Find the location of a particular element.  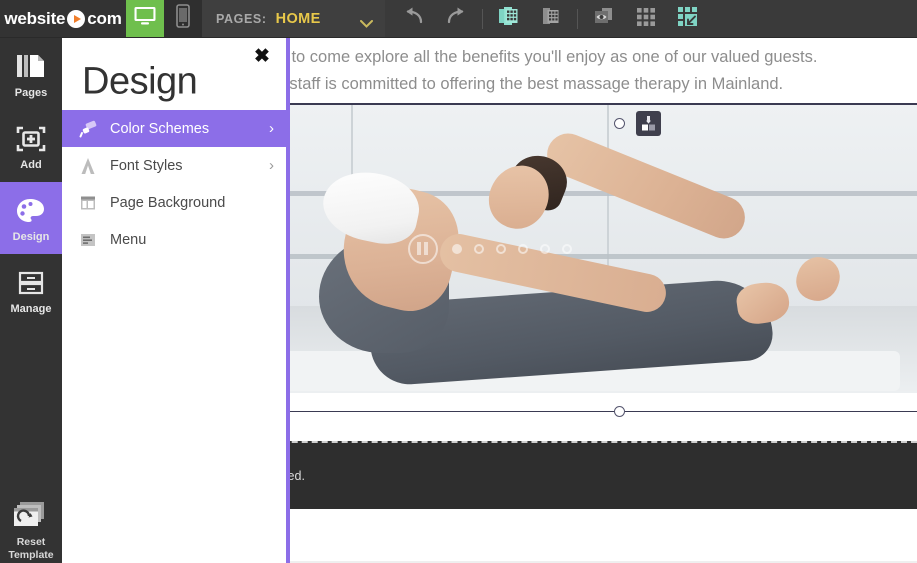

slideshow-dots is located at coordinates (511, 248).